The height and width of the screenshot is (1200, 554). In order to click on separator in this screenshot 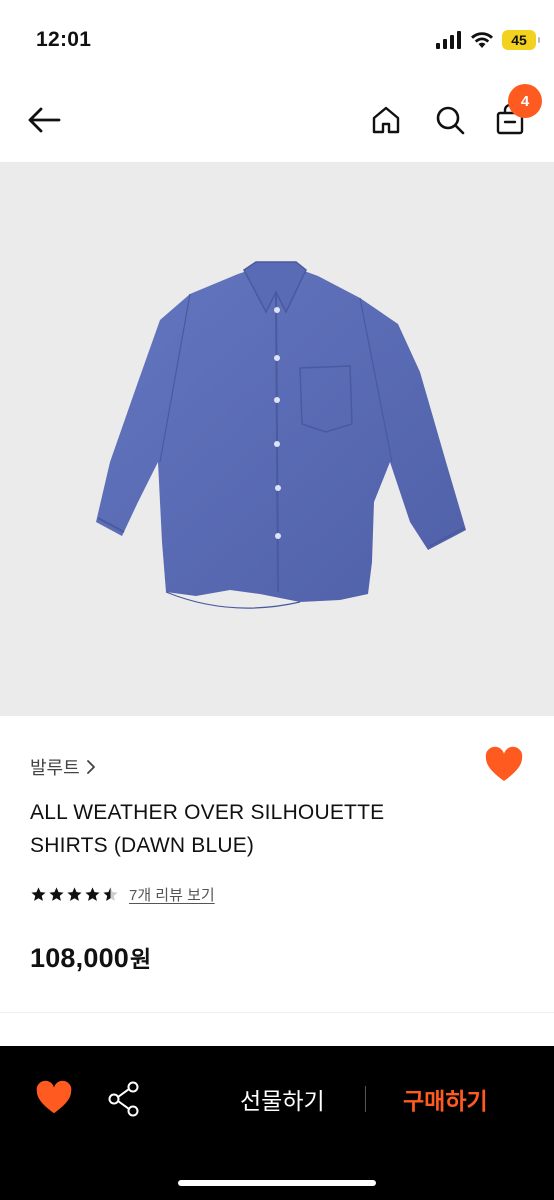, I will do `click(365, 1099)`.